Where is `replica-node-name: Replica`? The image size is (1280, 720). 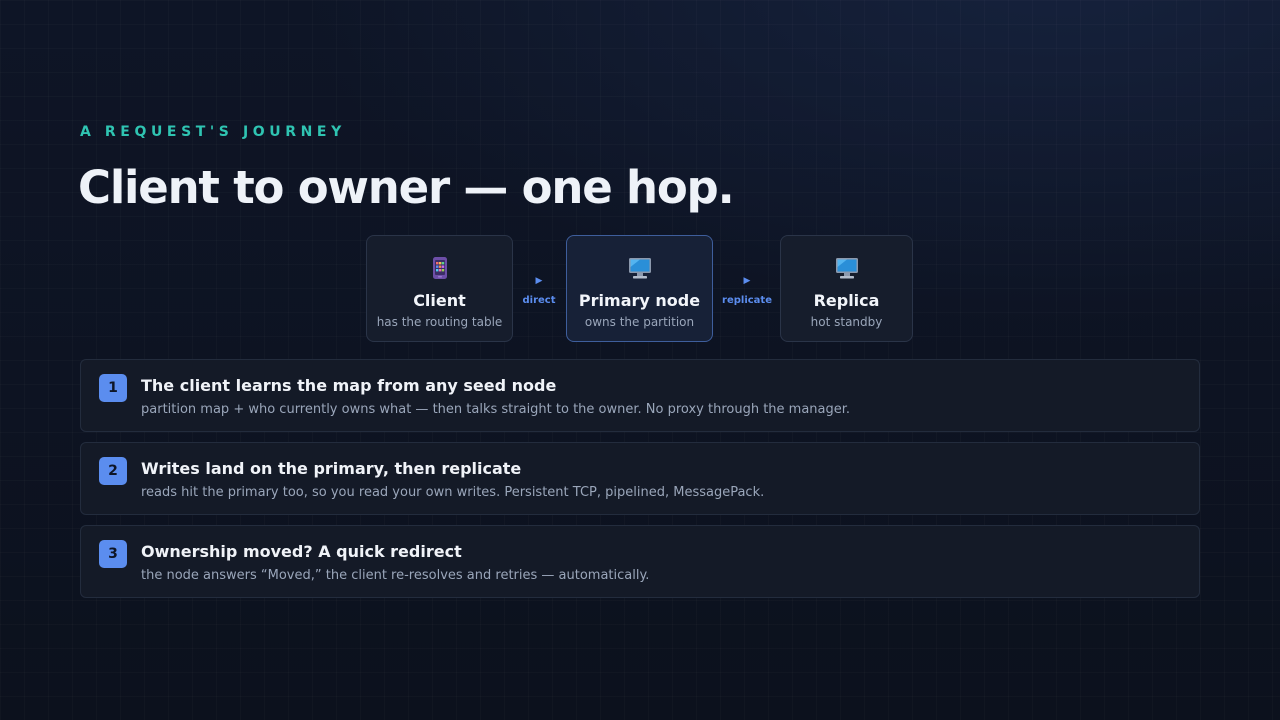
replica-node-name: Replica is located at coordinates (846, 300).